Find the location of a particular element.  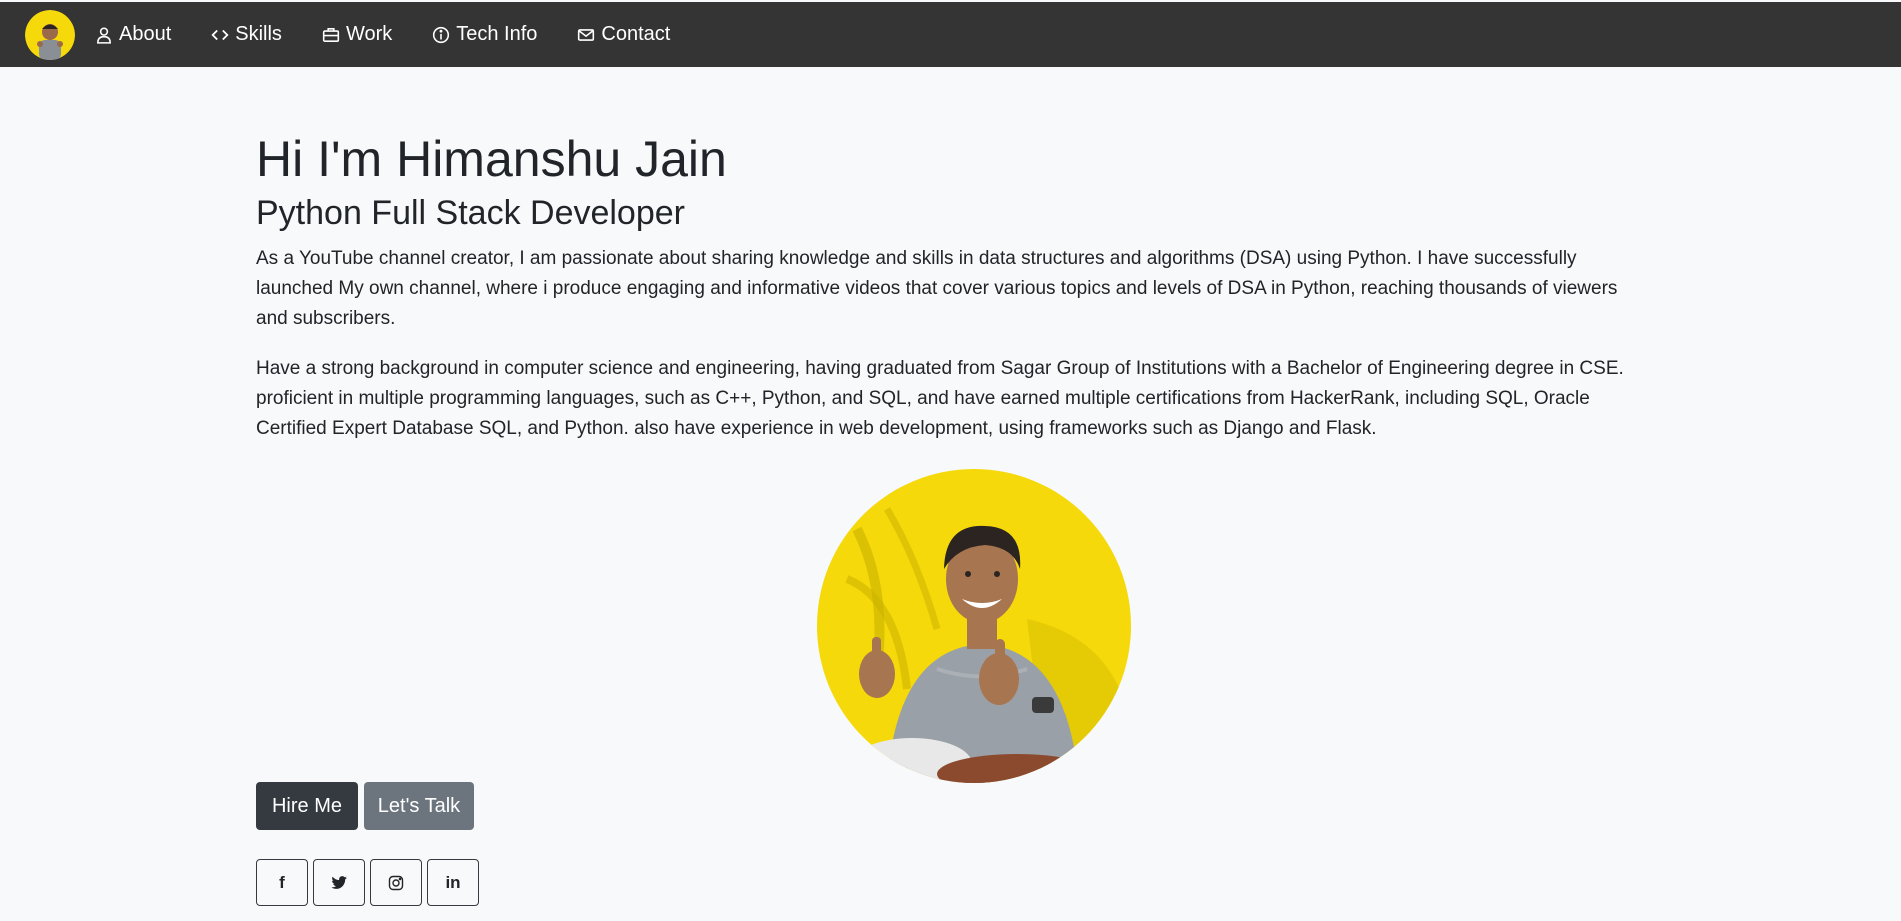

nav-work-label: Work is located at coordinates (369, 34).